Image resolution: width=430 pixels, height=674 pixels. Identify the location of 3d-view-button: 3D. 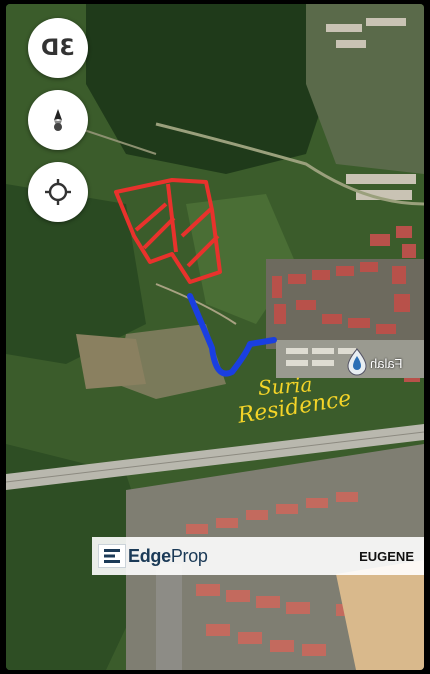
(58, 48).